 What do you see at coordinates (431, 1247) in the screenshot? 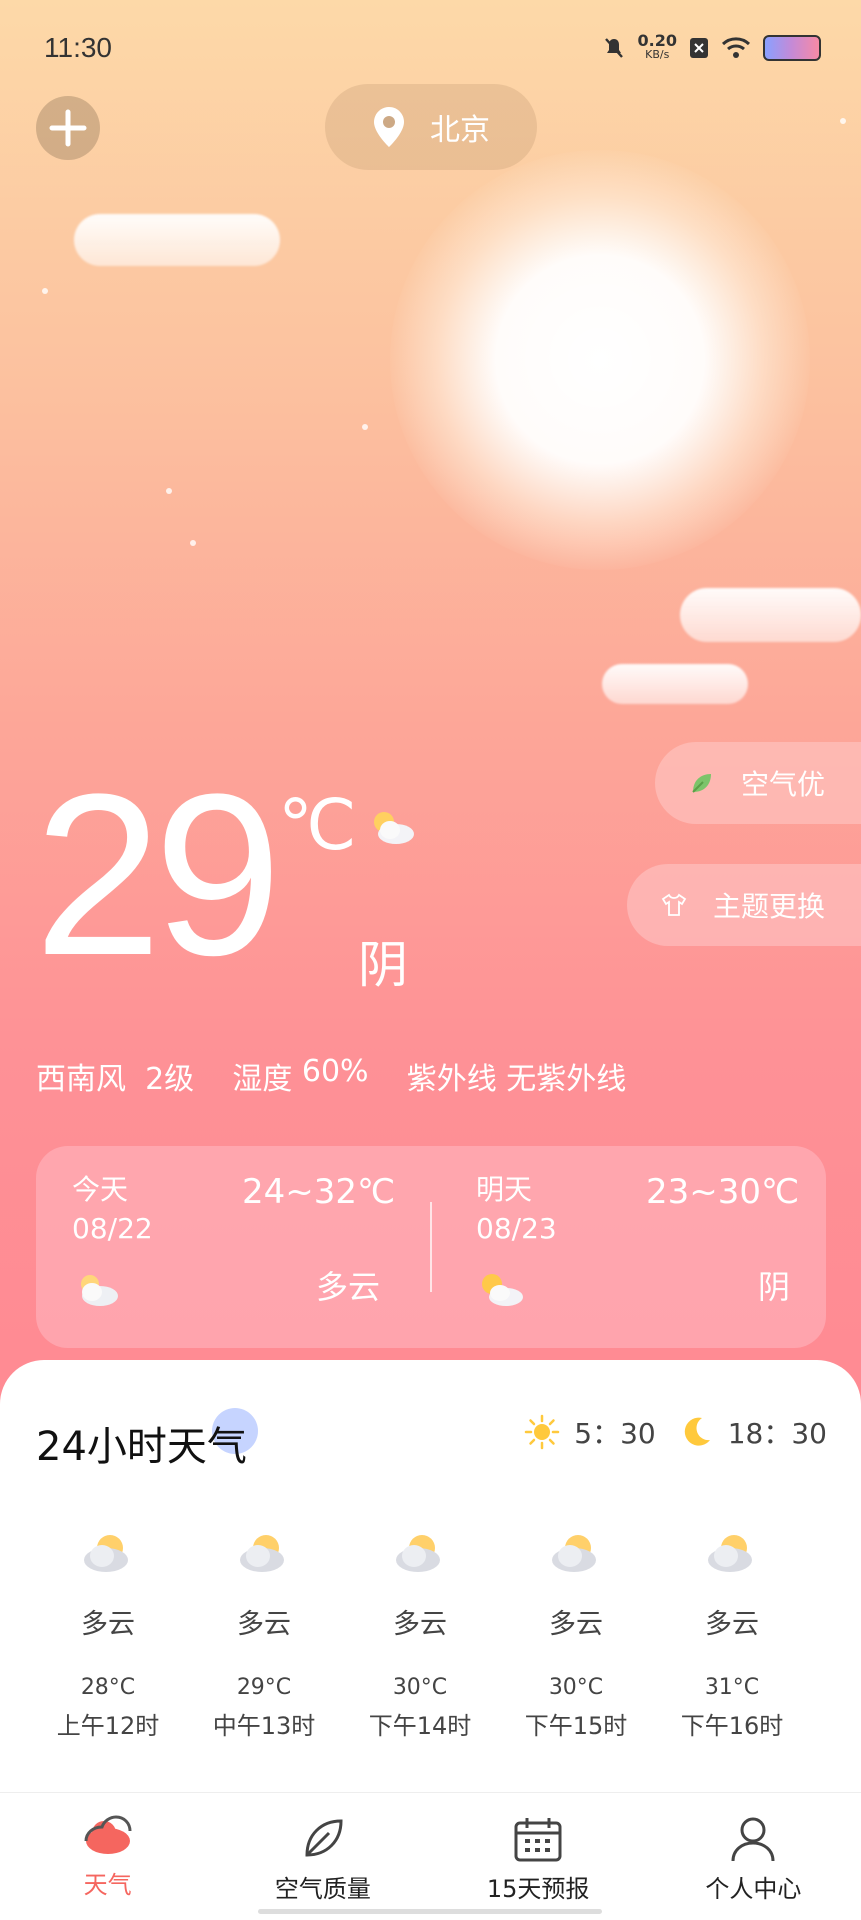
I see `two-day-forecast-card: 今天 08/22 24~32℃ 多云 明天 08/23 23~30℃ 阴` at bounding box center [431, 1247].